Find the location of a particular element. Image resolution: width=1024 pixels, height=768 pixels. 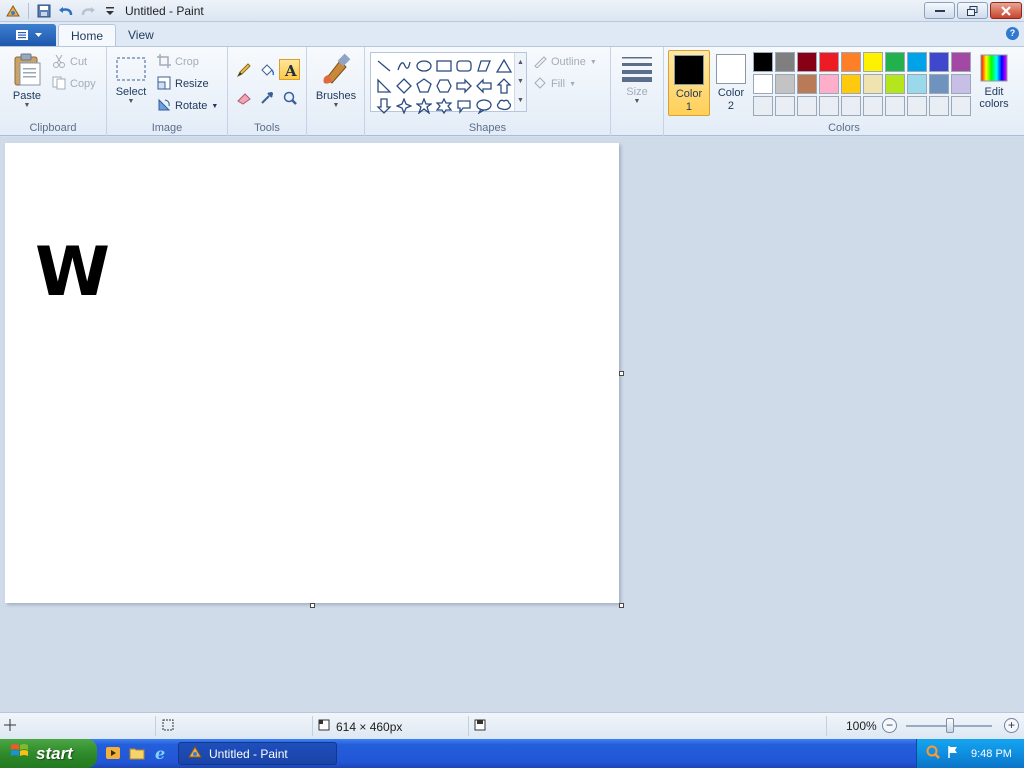

zoom-in-button: + is located at coordinates (1011, 725).